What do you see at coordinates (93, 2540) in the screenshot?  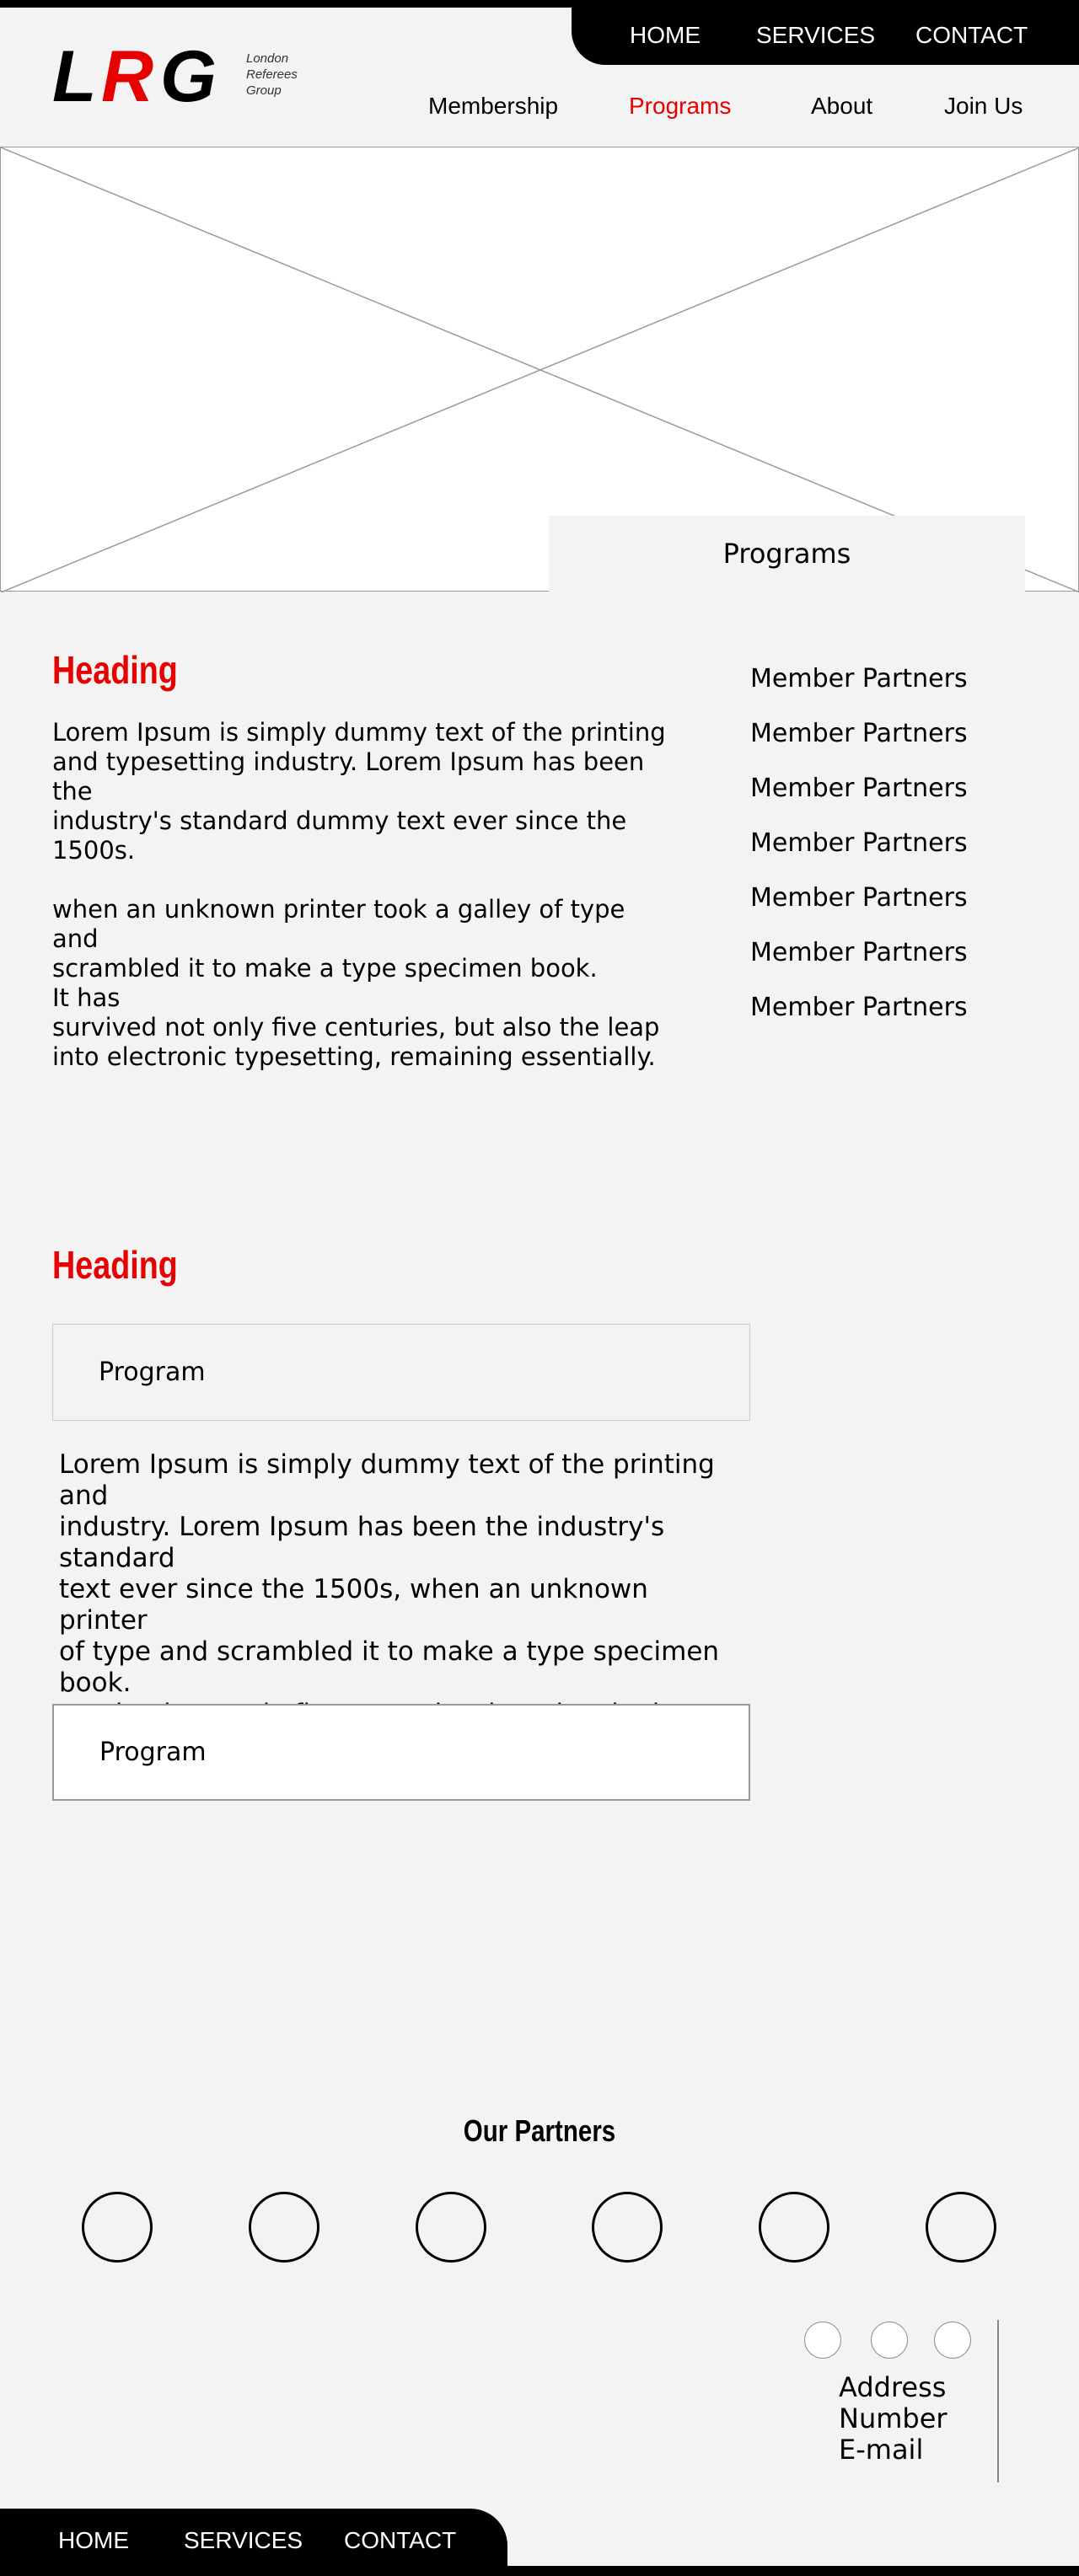 I see `footer-nav-home: HOME` at bounding box center [93, 2540].